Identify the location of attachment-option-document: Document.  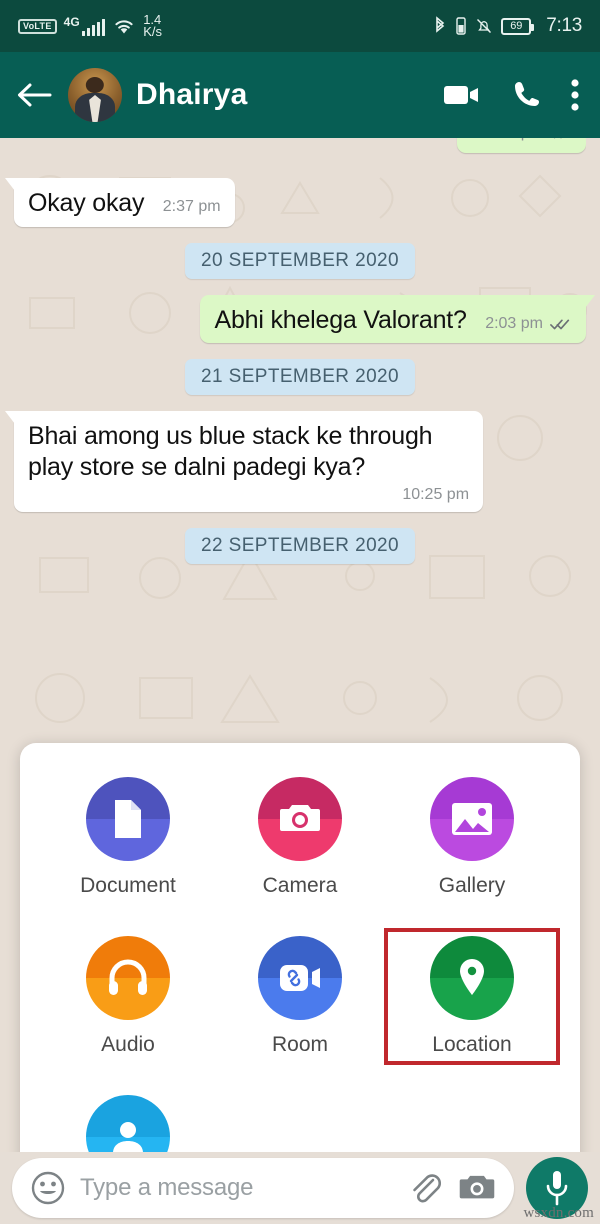
(128, 837).